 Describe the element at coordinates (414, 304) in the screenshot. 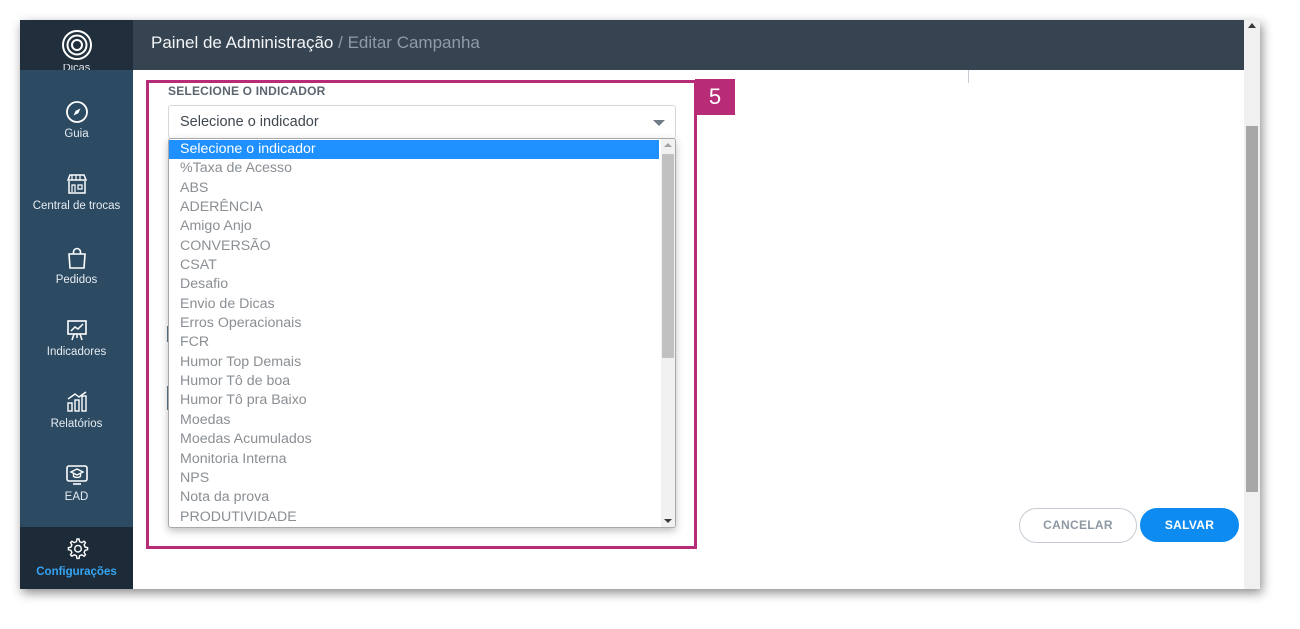

I see `dropdown-option: Envio de Dicas` at that location.